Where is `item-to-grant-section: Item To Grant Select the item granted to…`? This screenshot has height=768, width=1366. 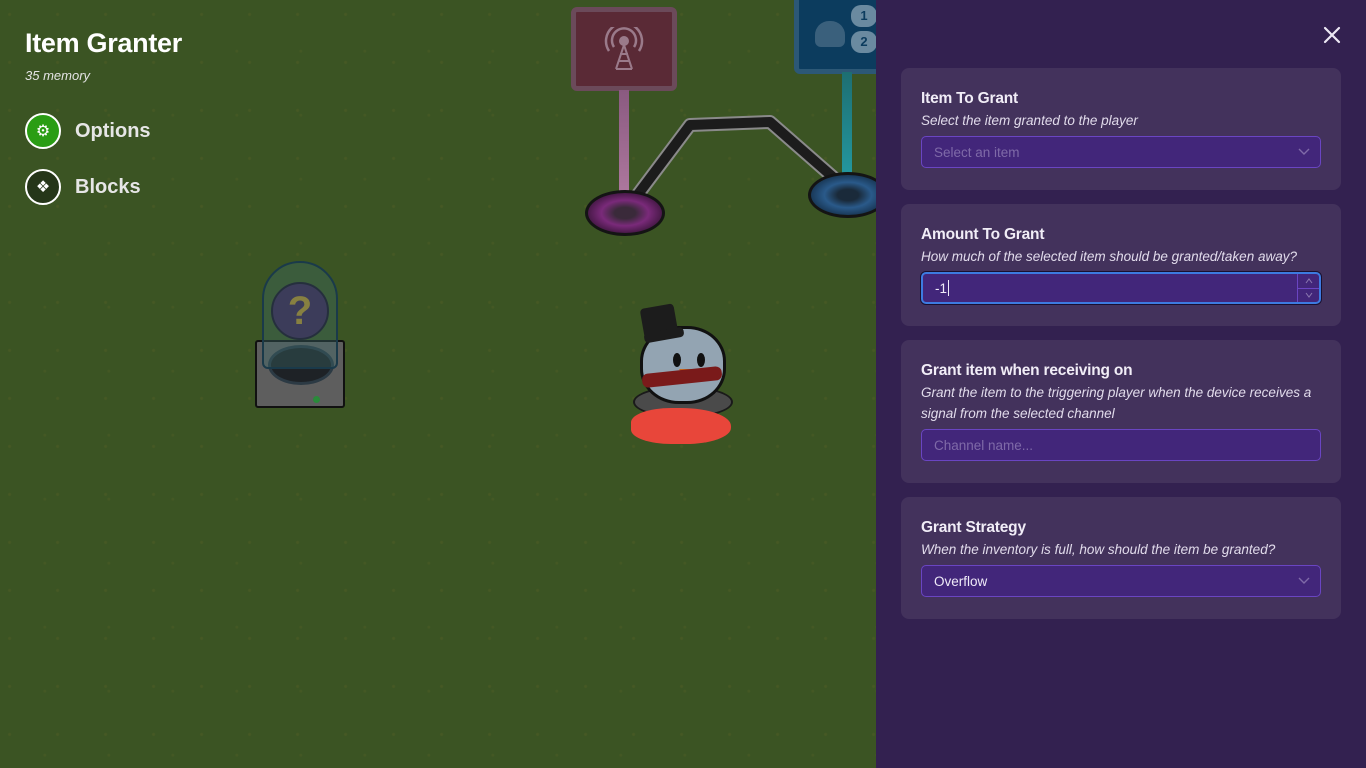 item-to-grant-section: Item To Grant Select the item granted to… is located at coordinates (1121, 129).